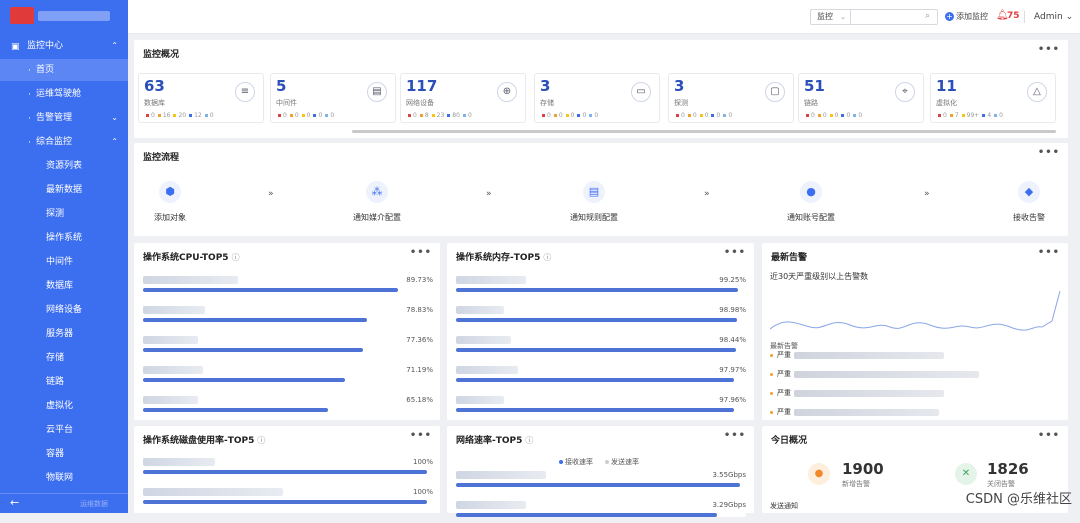  Describe the element at coordinates (64, 94) in the screenshot. I see `sidebar-item: · 运维驾驶舱` at that location.